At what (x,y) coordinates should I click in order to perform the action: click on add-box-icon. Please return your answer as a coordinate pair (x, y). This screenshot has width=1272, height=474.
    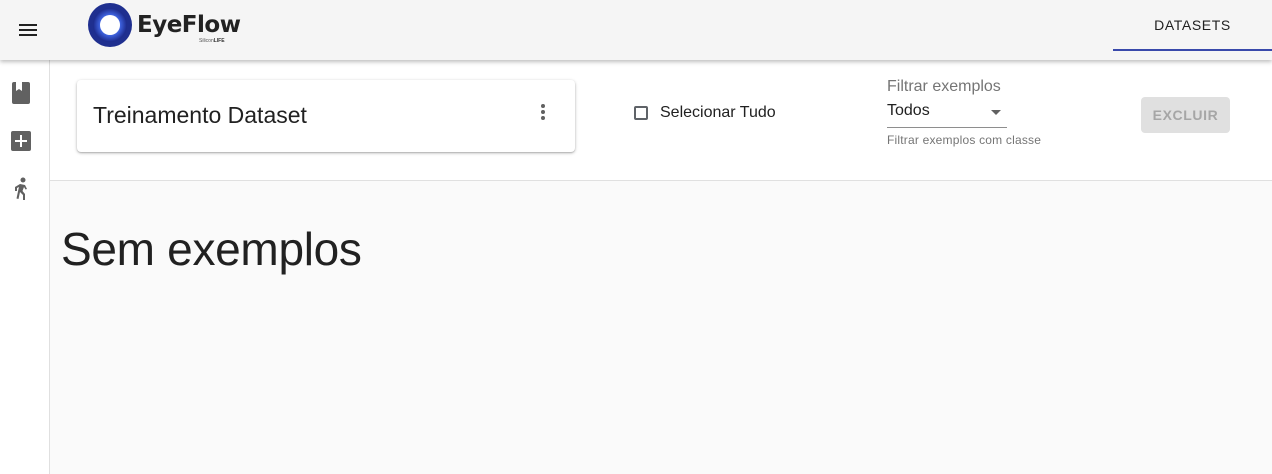
    Looking at the image, I should click on (21, 141).